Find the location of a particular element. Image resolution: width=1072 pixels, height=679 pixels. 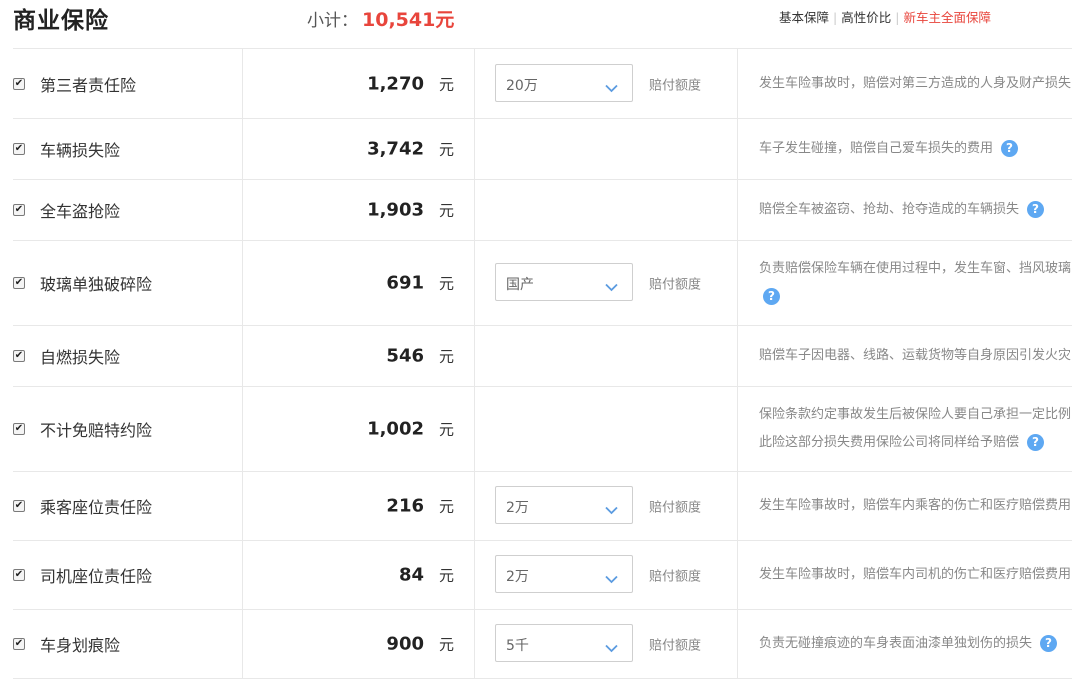

description-text: 发生车险事故时，赔偿对第三方造成的人身及财产损失 is located at coordinates (915, 83).